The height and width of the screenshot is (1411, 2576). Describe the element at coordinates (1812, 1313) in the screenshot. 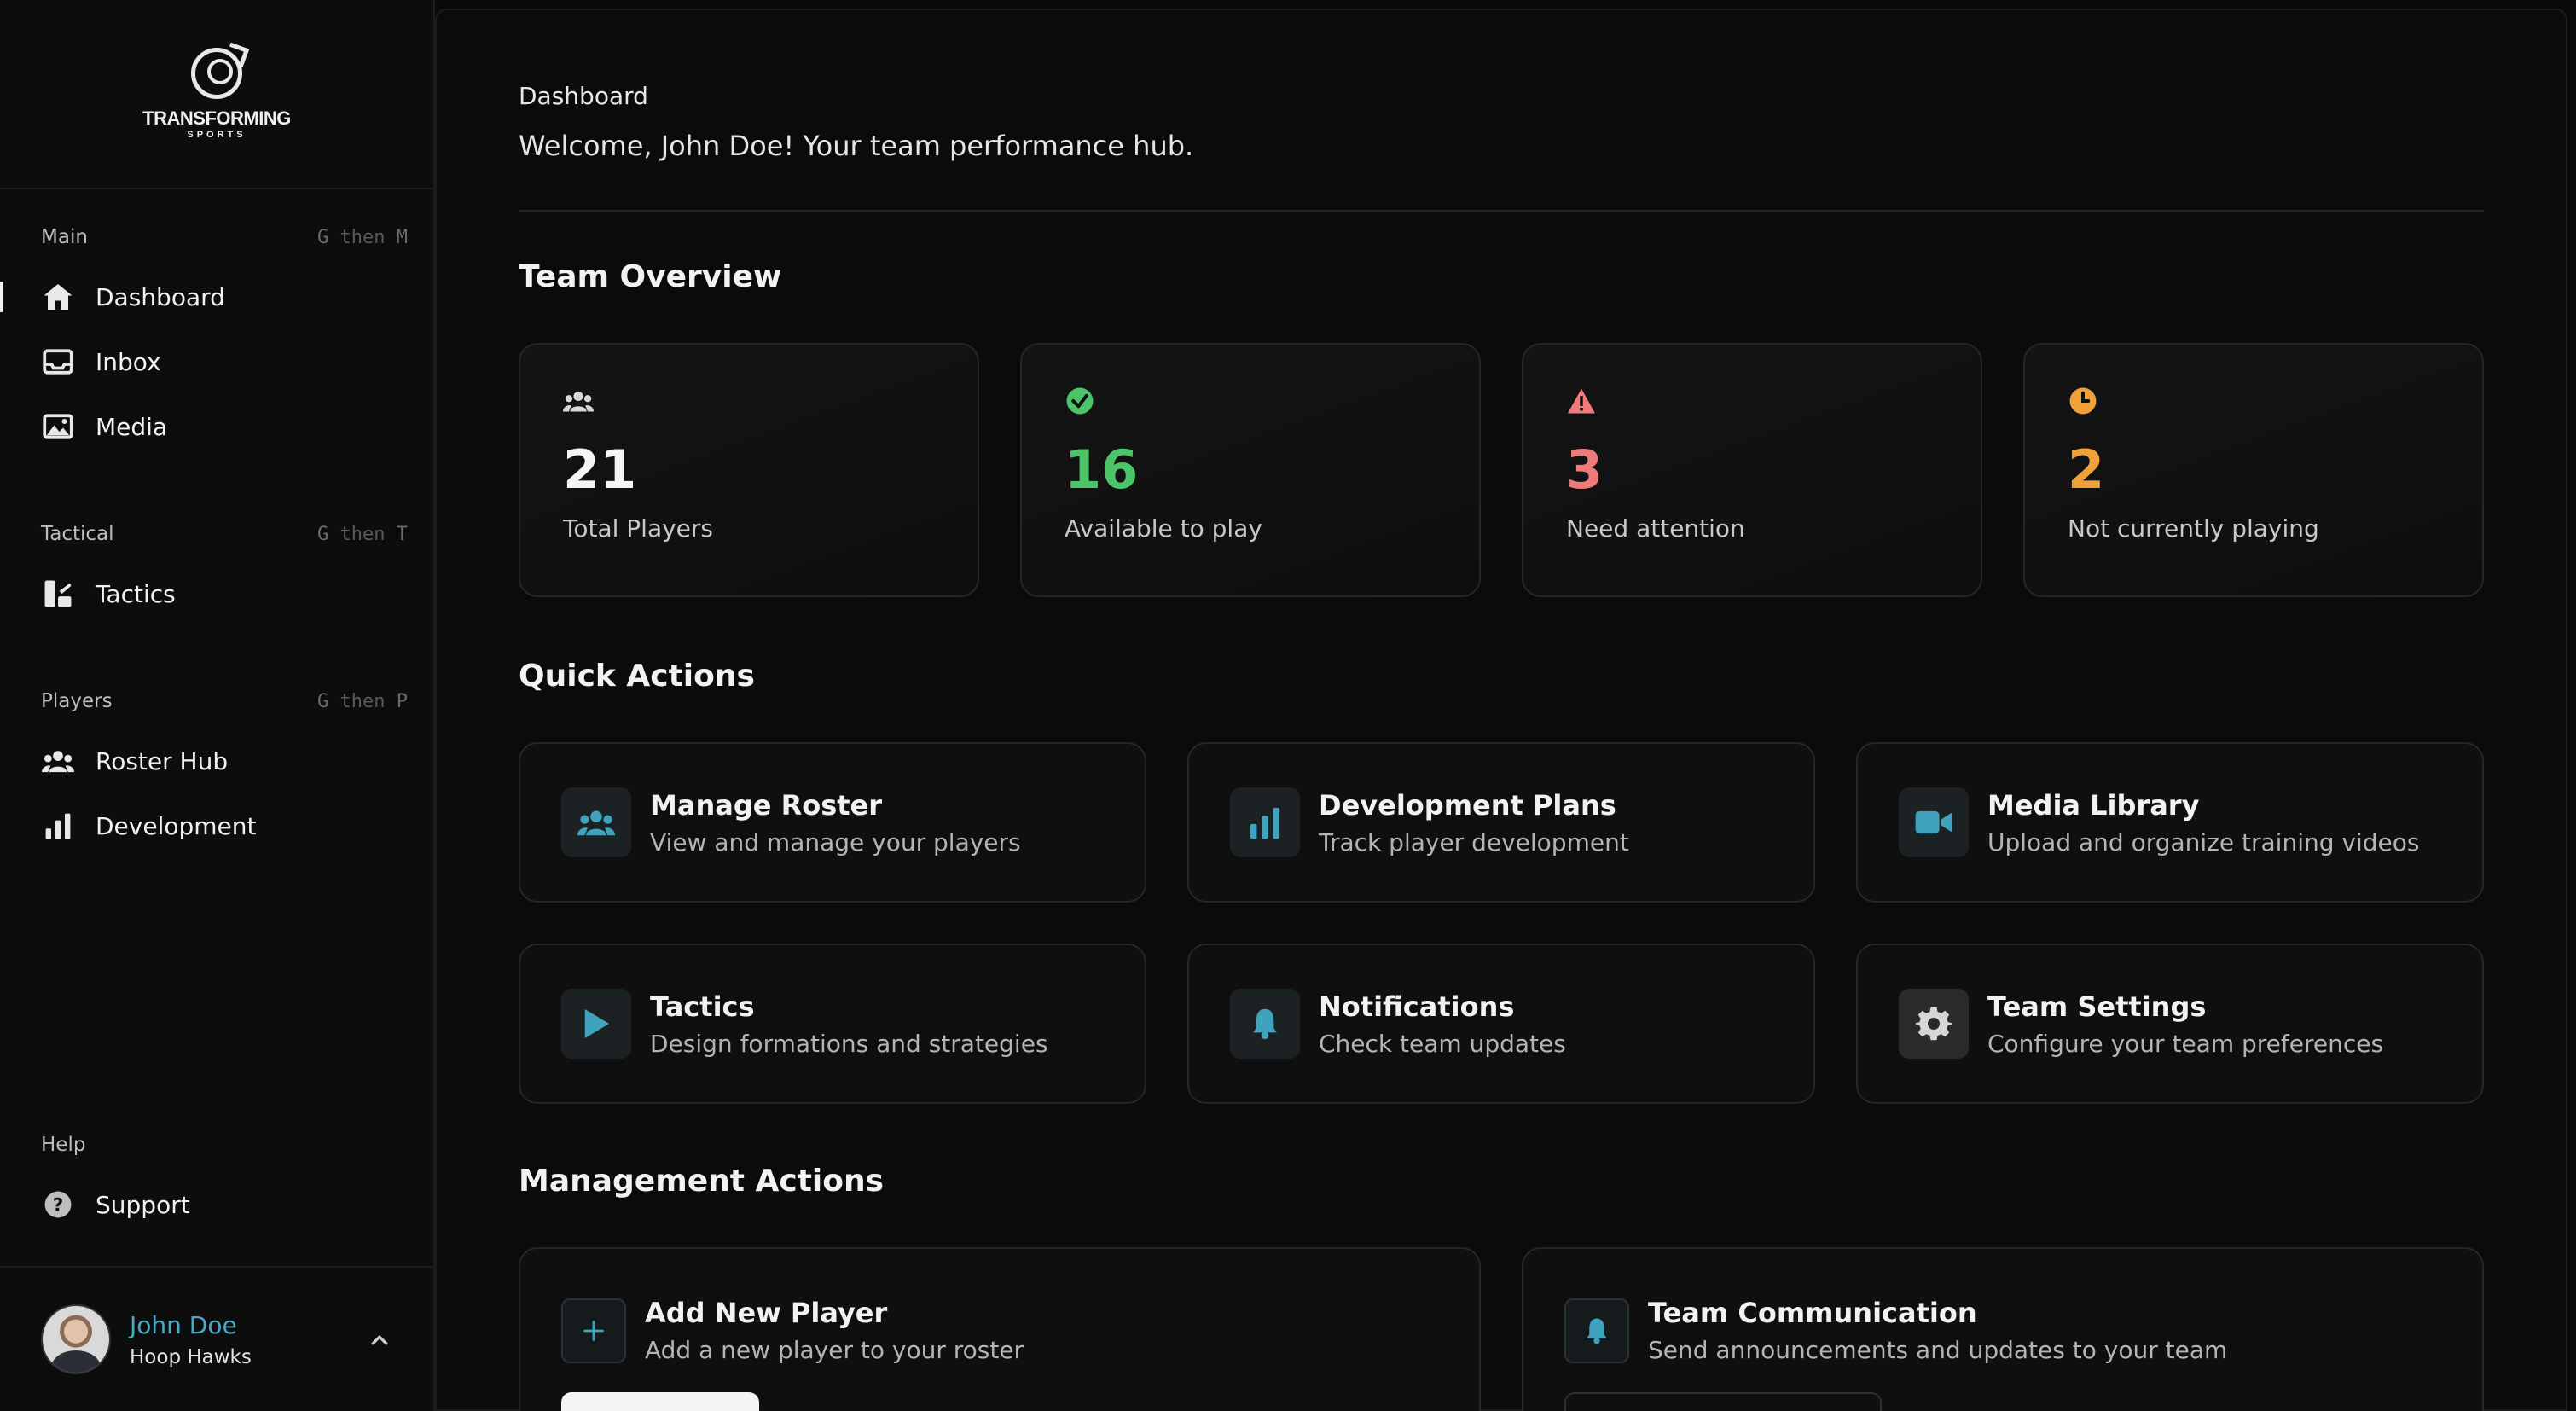

I see `management-title: Team Communication` at that location.